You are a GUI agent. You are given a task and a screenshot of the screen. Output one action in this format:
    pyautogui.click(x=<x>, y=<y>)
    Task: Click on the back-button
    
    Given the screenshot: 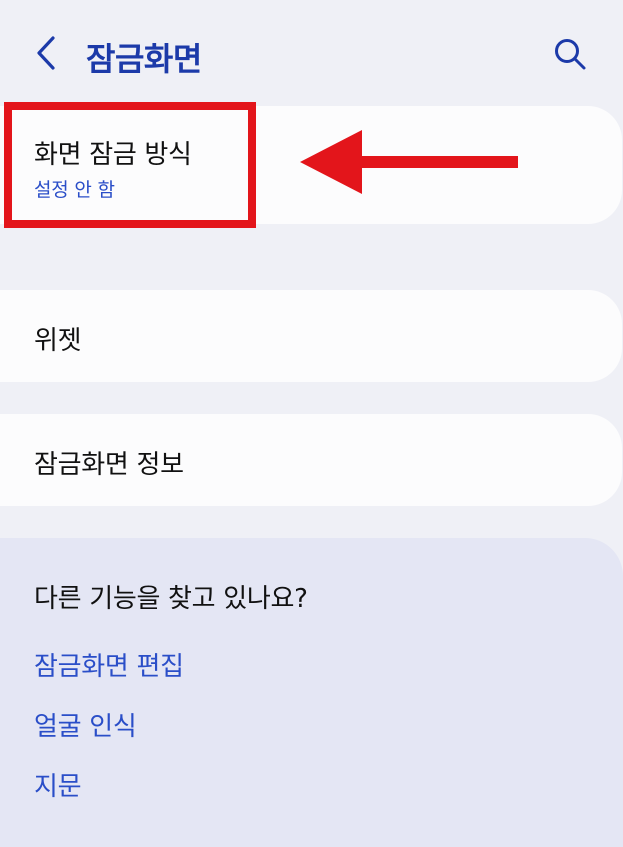 What is the action you would take?
    pyautogui.click(x=46, y=53)
    